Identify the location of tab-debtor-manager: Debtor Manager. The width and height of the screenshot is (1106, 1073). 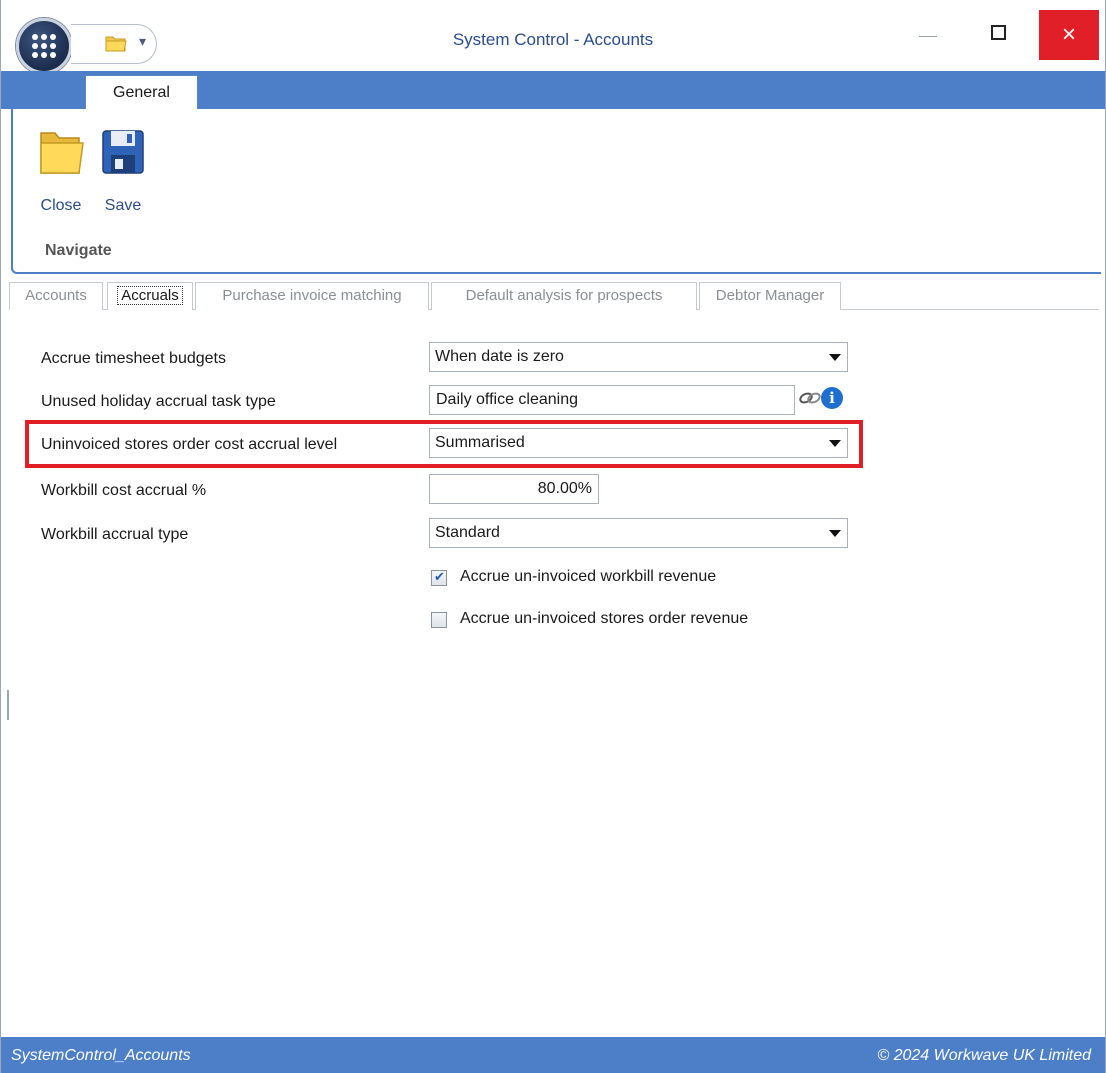
(770, 296).